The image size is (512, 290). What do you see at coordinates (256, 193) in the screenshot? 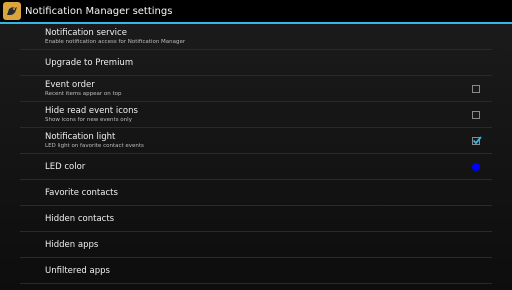
I see `setting-favorite-contacts: Favorite contacts` at bounding box center [256, 193].